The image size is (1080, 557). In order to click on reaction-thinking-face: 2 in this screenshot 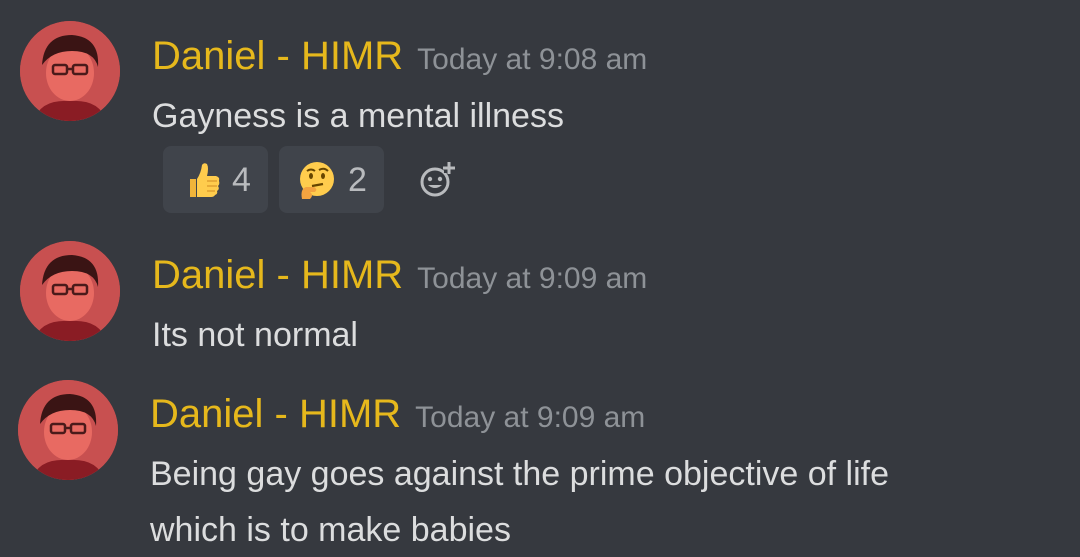, I will do `click(331, 179)`.